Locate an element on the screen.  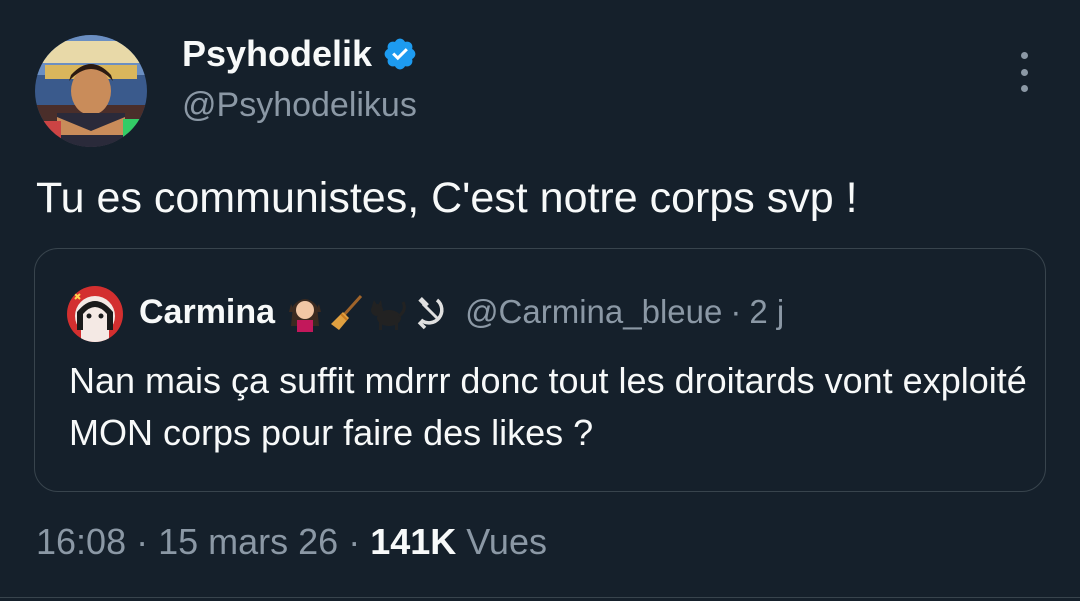
tweet-meta: 16:08 · 15 mars 26 · 141K Vues is located at coordinates (291, 542).